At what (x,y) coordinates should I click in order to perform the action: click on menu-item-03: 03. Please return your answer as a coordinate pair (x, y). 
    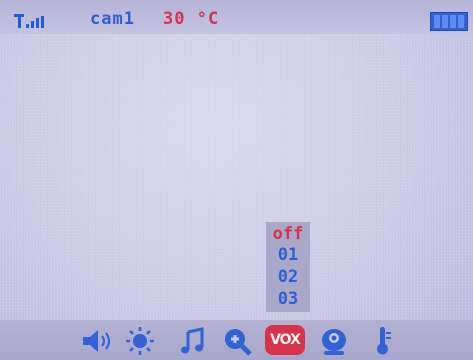
    Looking at the image, I should click on (288, 299).